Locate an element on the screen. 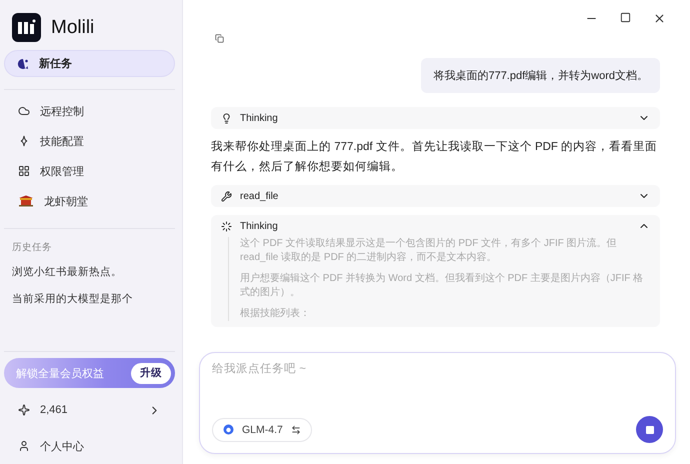 The image size is (690, 464). copy-icon is located at coordinates (219, 38).